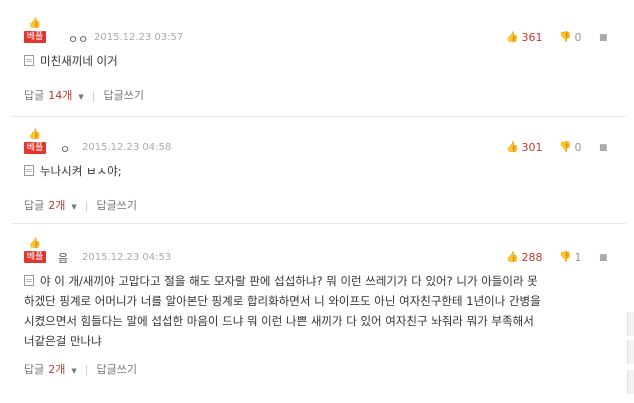 Image resolution: width=634 pixels, height=403 pixels. I want to click on reply-count: 14개, so click(60, 95).